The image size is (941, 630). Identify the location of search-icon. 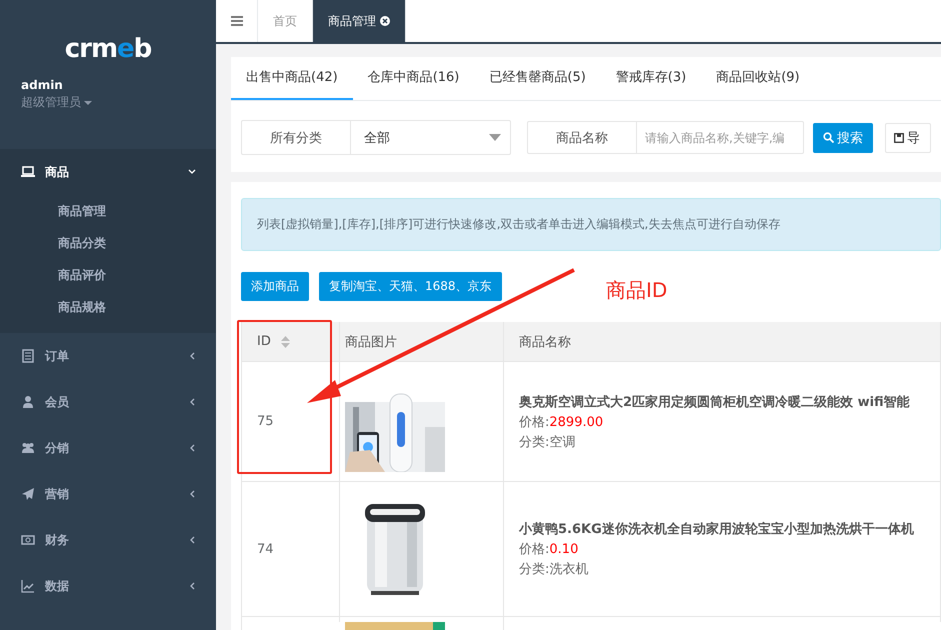
(828, 137).